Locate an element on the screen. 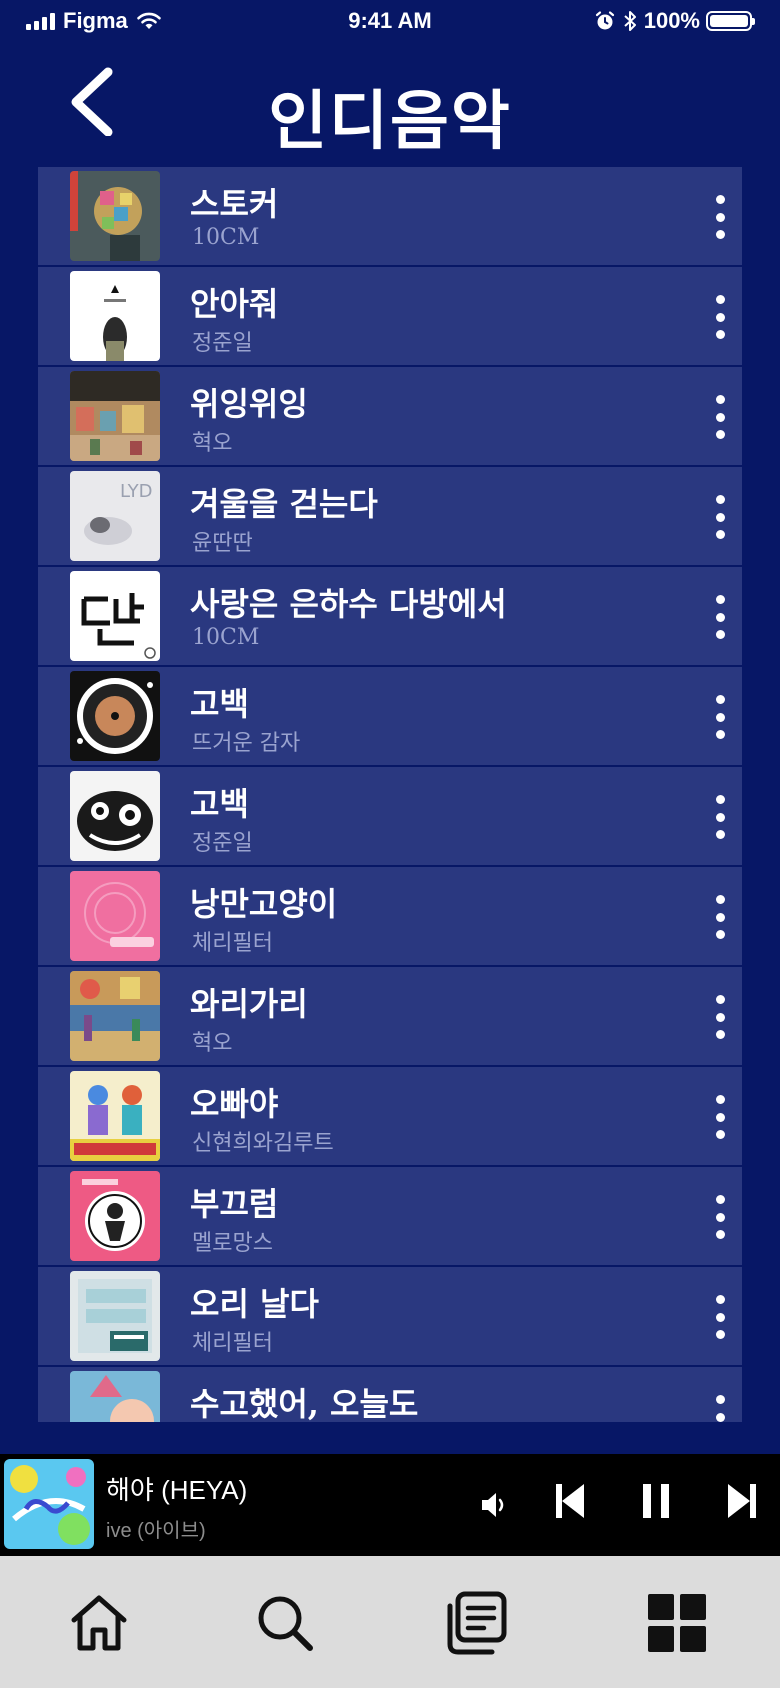 The image size is (780, 1688). list-item: 낭만고양이 체리필터 is located at coordinates (390, 916).